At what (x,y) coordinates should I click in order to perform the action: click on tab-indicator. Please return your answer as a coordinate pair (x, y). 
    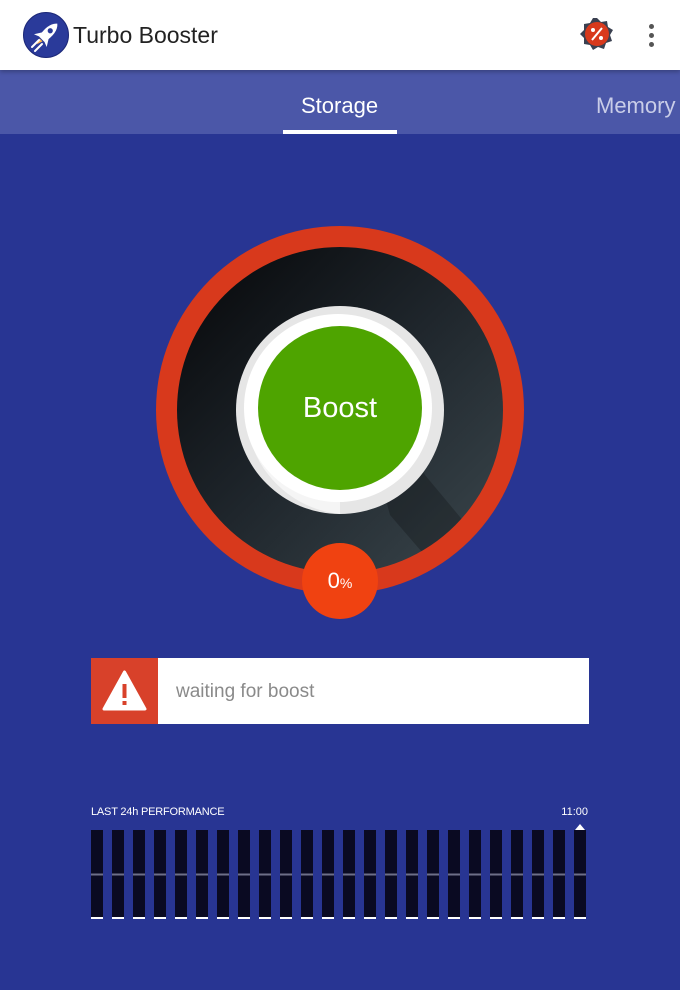
    Looking at the image, I should click on (340, 132).